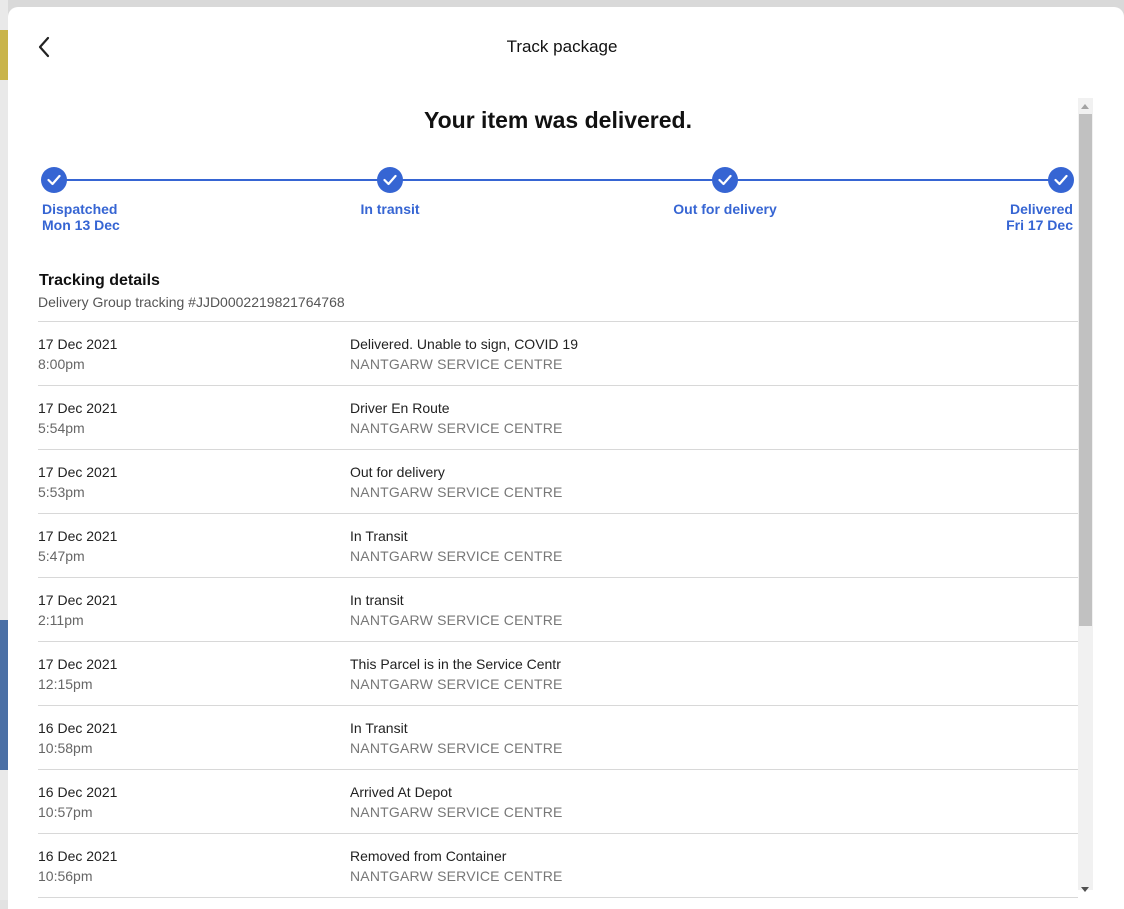  I want to click on step-out-for-delivery-dot, so click(725, 180).